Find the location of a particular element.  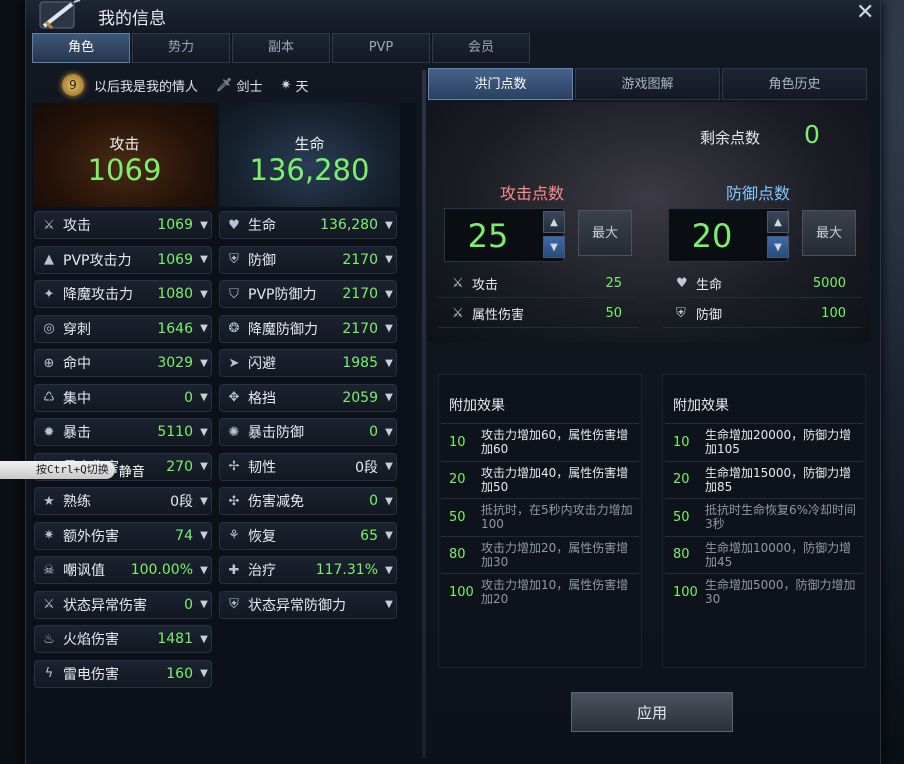

stat-row: ❂ 降魔防御力 2170 ▼ is located at coordinates (308, 328).